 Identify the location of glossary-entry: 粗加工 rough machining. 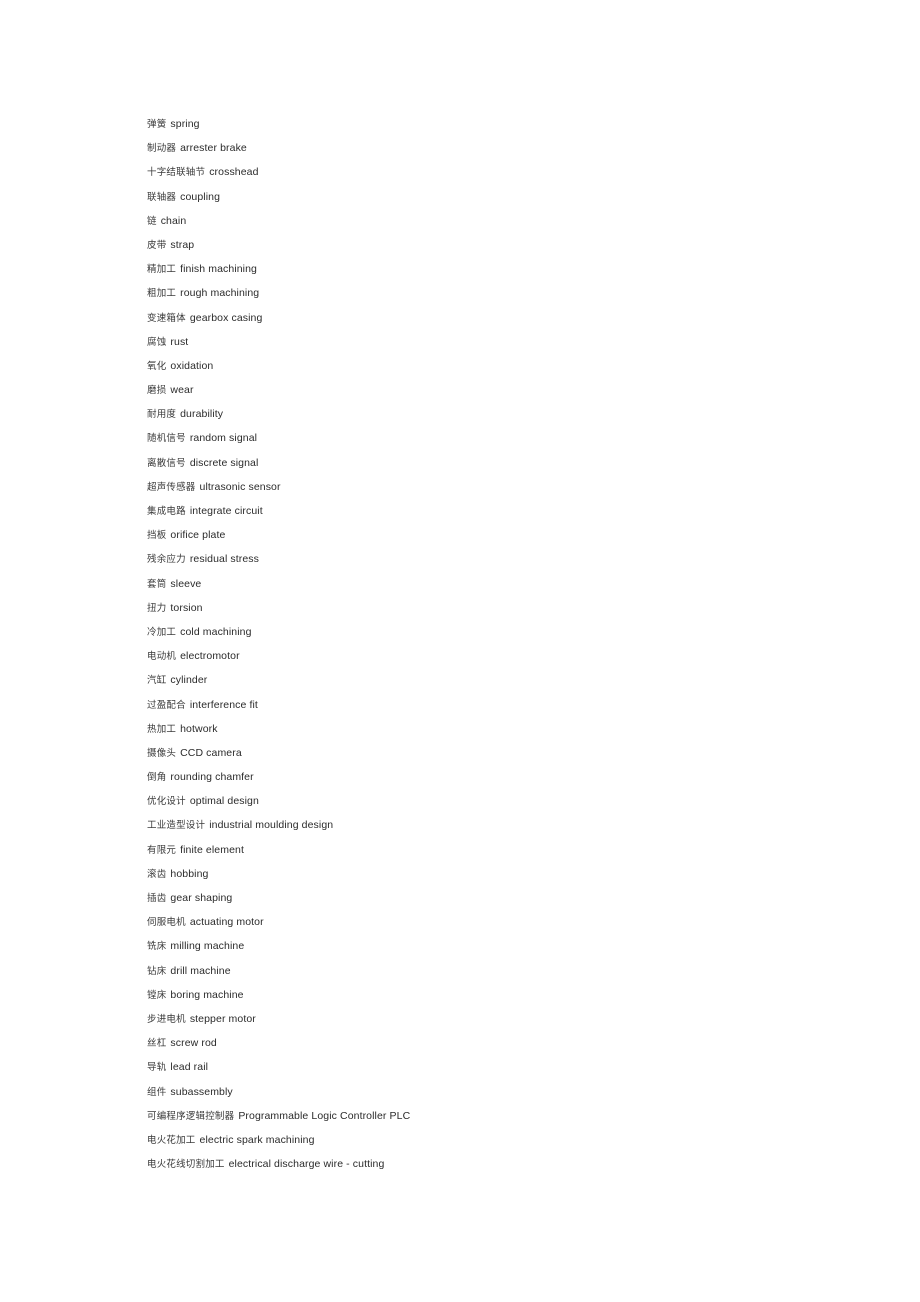
(517, 293).